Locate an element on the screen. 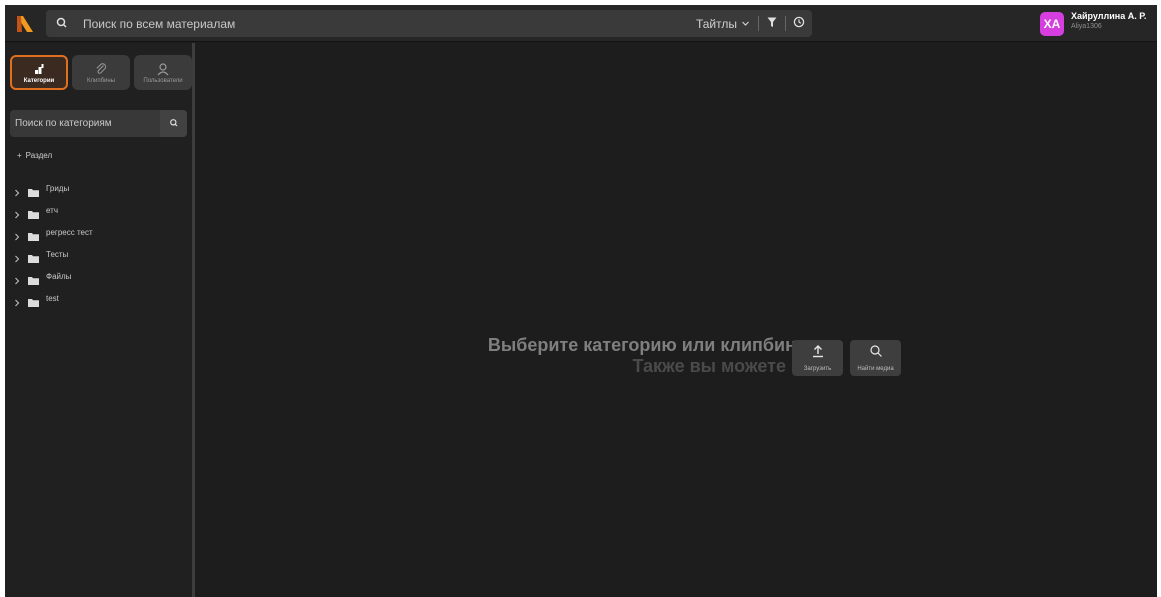 This screenshot has width=1161, height=597. tab-label: Клипбины is located at coordinates (100, 80).